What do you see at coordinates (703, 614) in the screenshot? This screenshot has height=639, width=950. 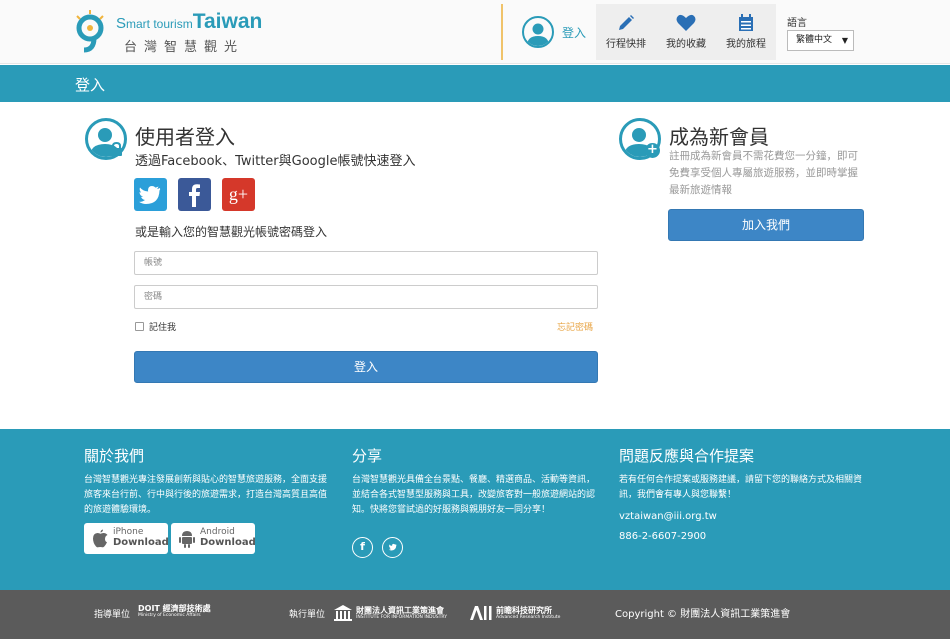 I see `copyright-text: Copyright © 財團法人資訊工業策進會` at bounding box center [703, 614].